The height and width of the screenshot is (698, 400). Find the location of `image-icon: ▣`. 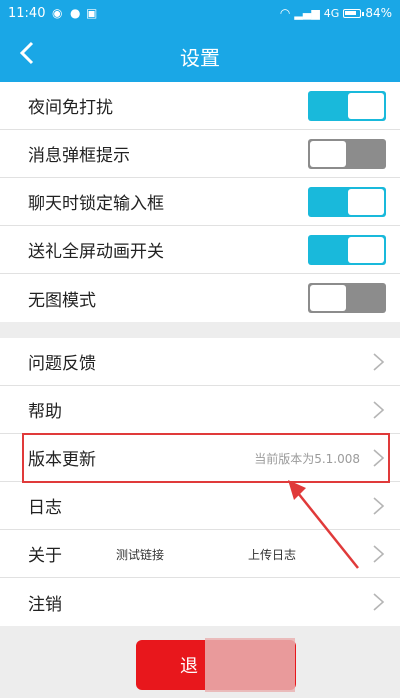

image-icon: ▣ is located at coordinates (92, 13).